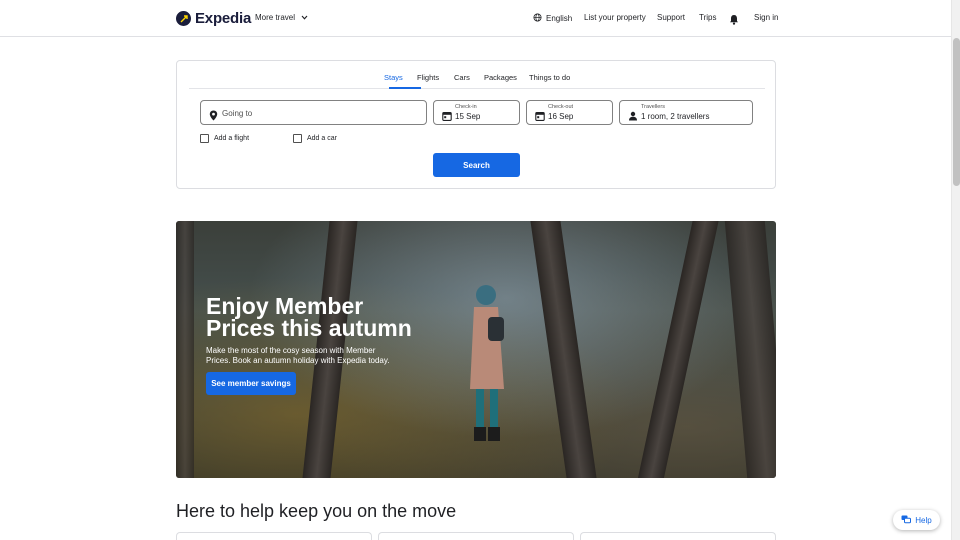  What do you see at coordinates (405, 88) in the screenshot?
I see `active-tab-indicator` at bounding box center [405, 88].